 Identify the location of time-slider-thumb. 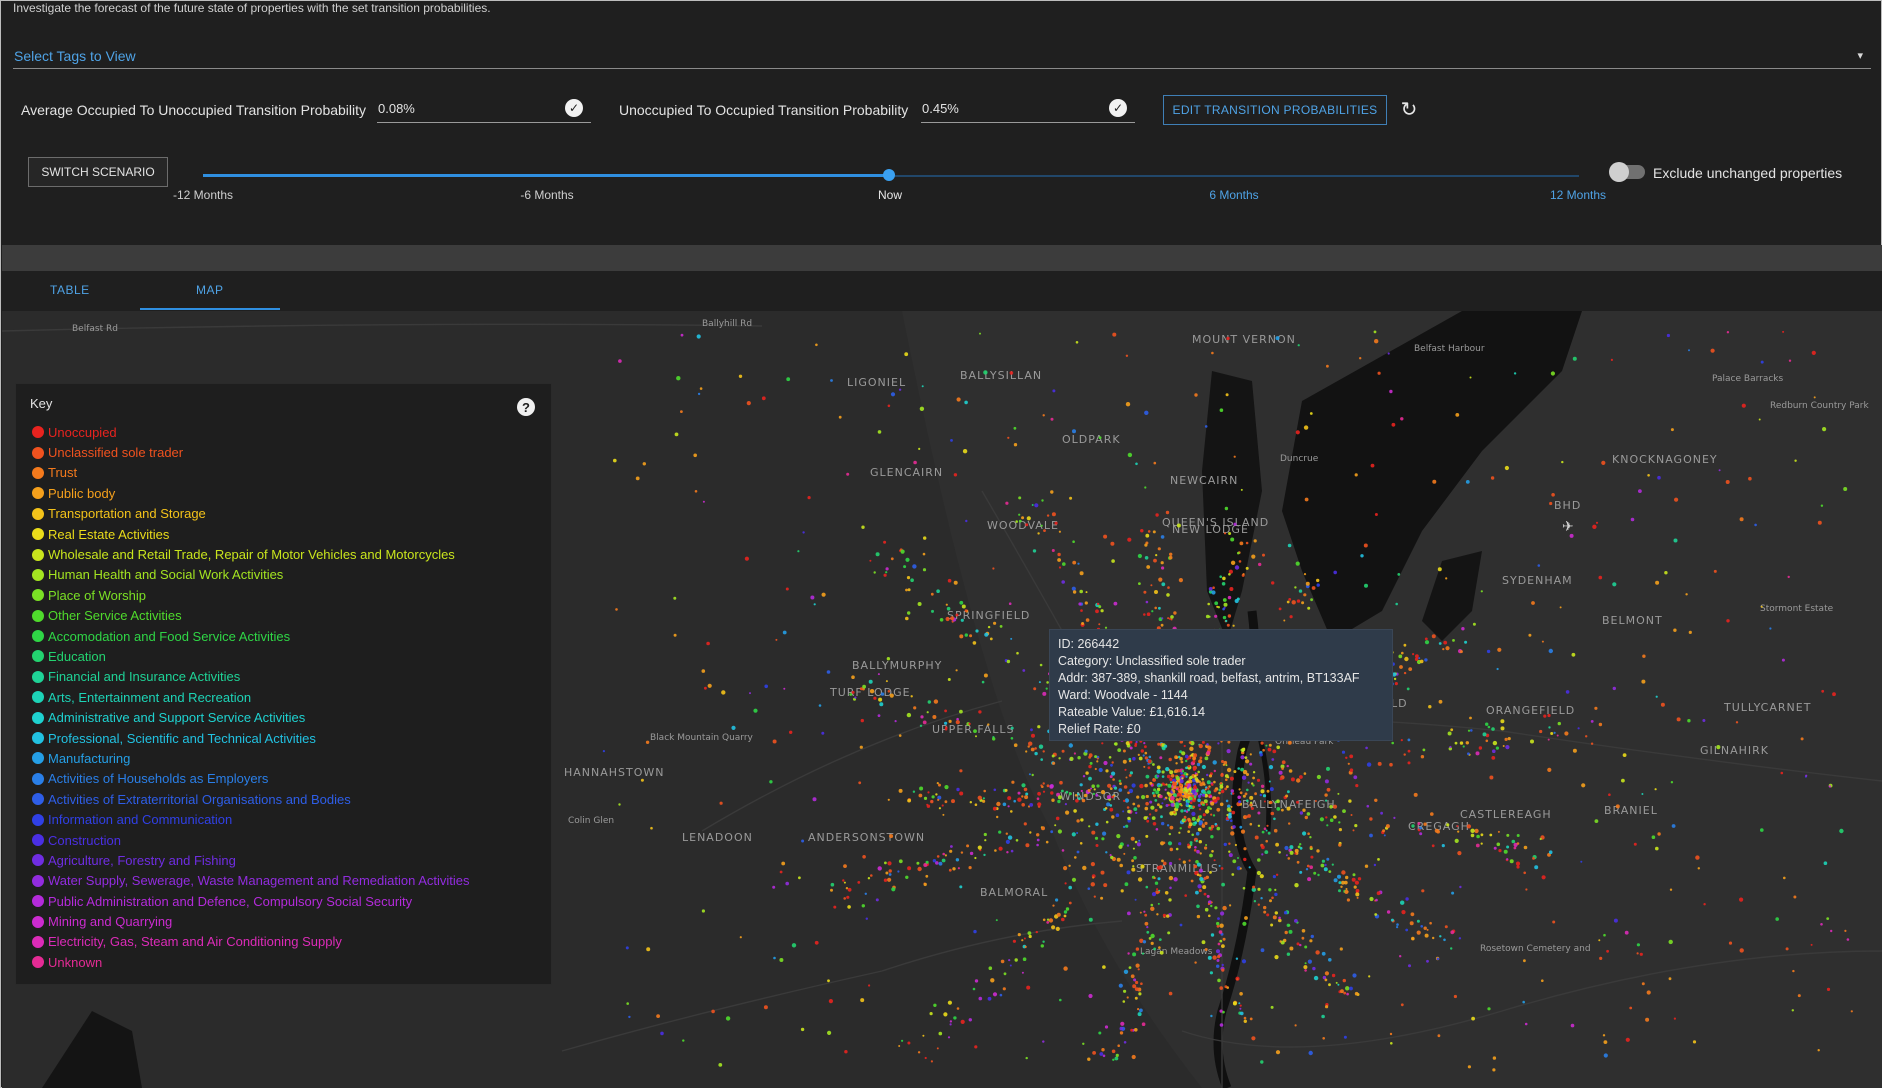
(889, 175).